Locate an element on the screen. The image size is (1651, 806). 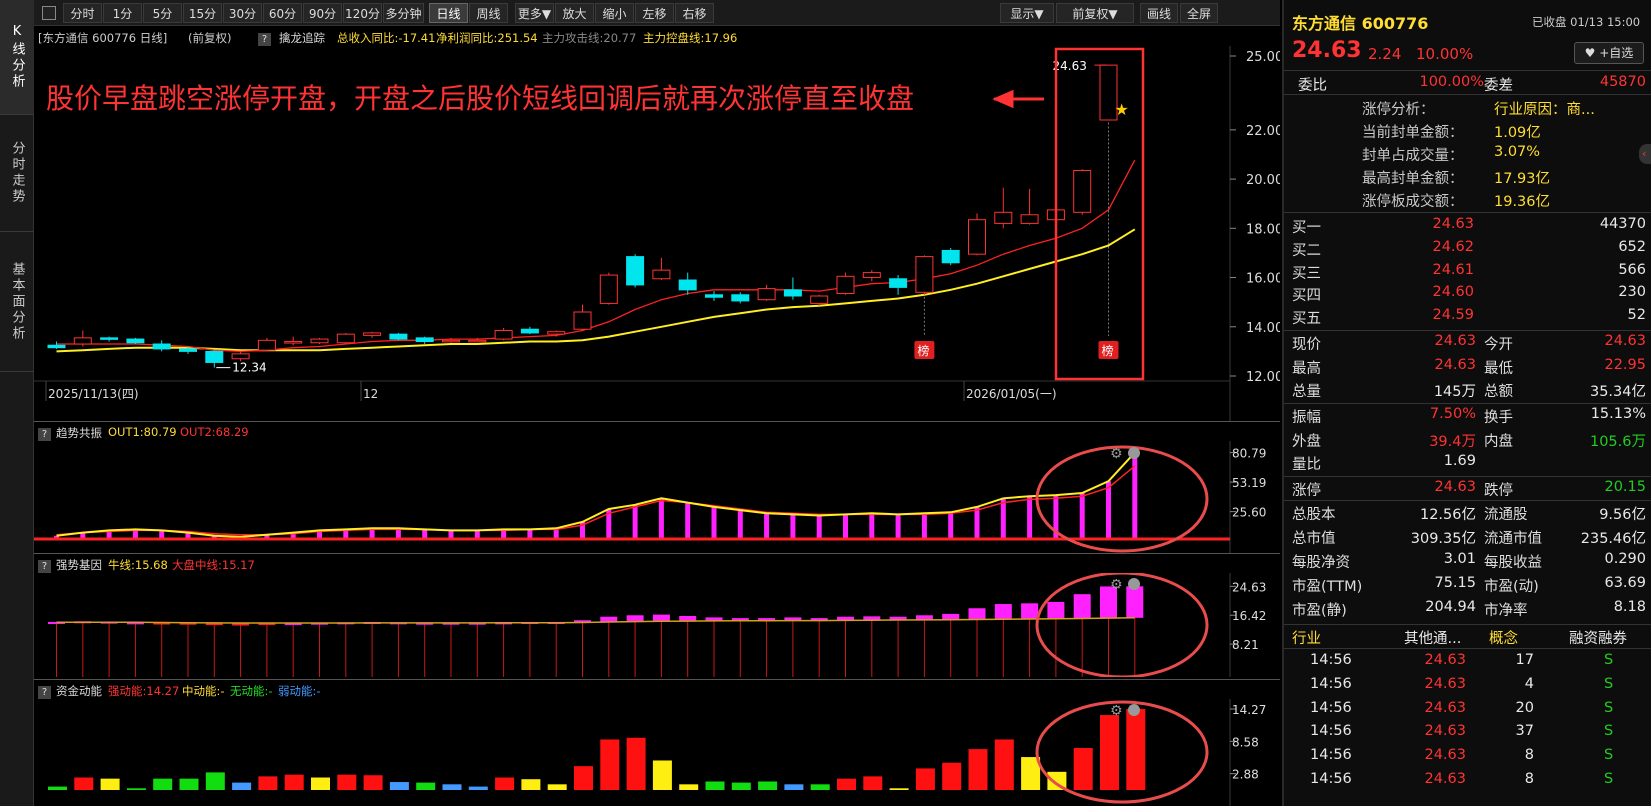
weicha-value: 45870 is located at coordinates (1622, 82).